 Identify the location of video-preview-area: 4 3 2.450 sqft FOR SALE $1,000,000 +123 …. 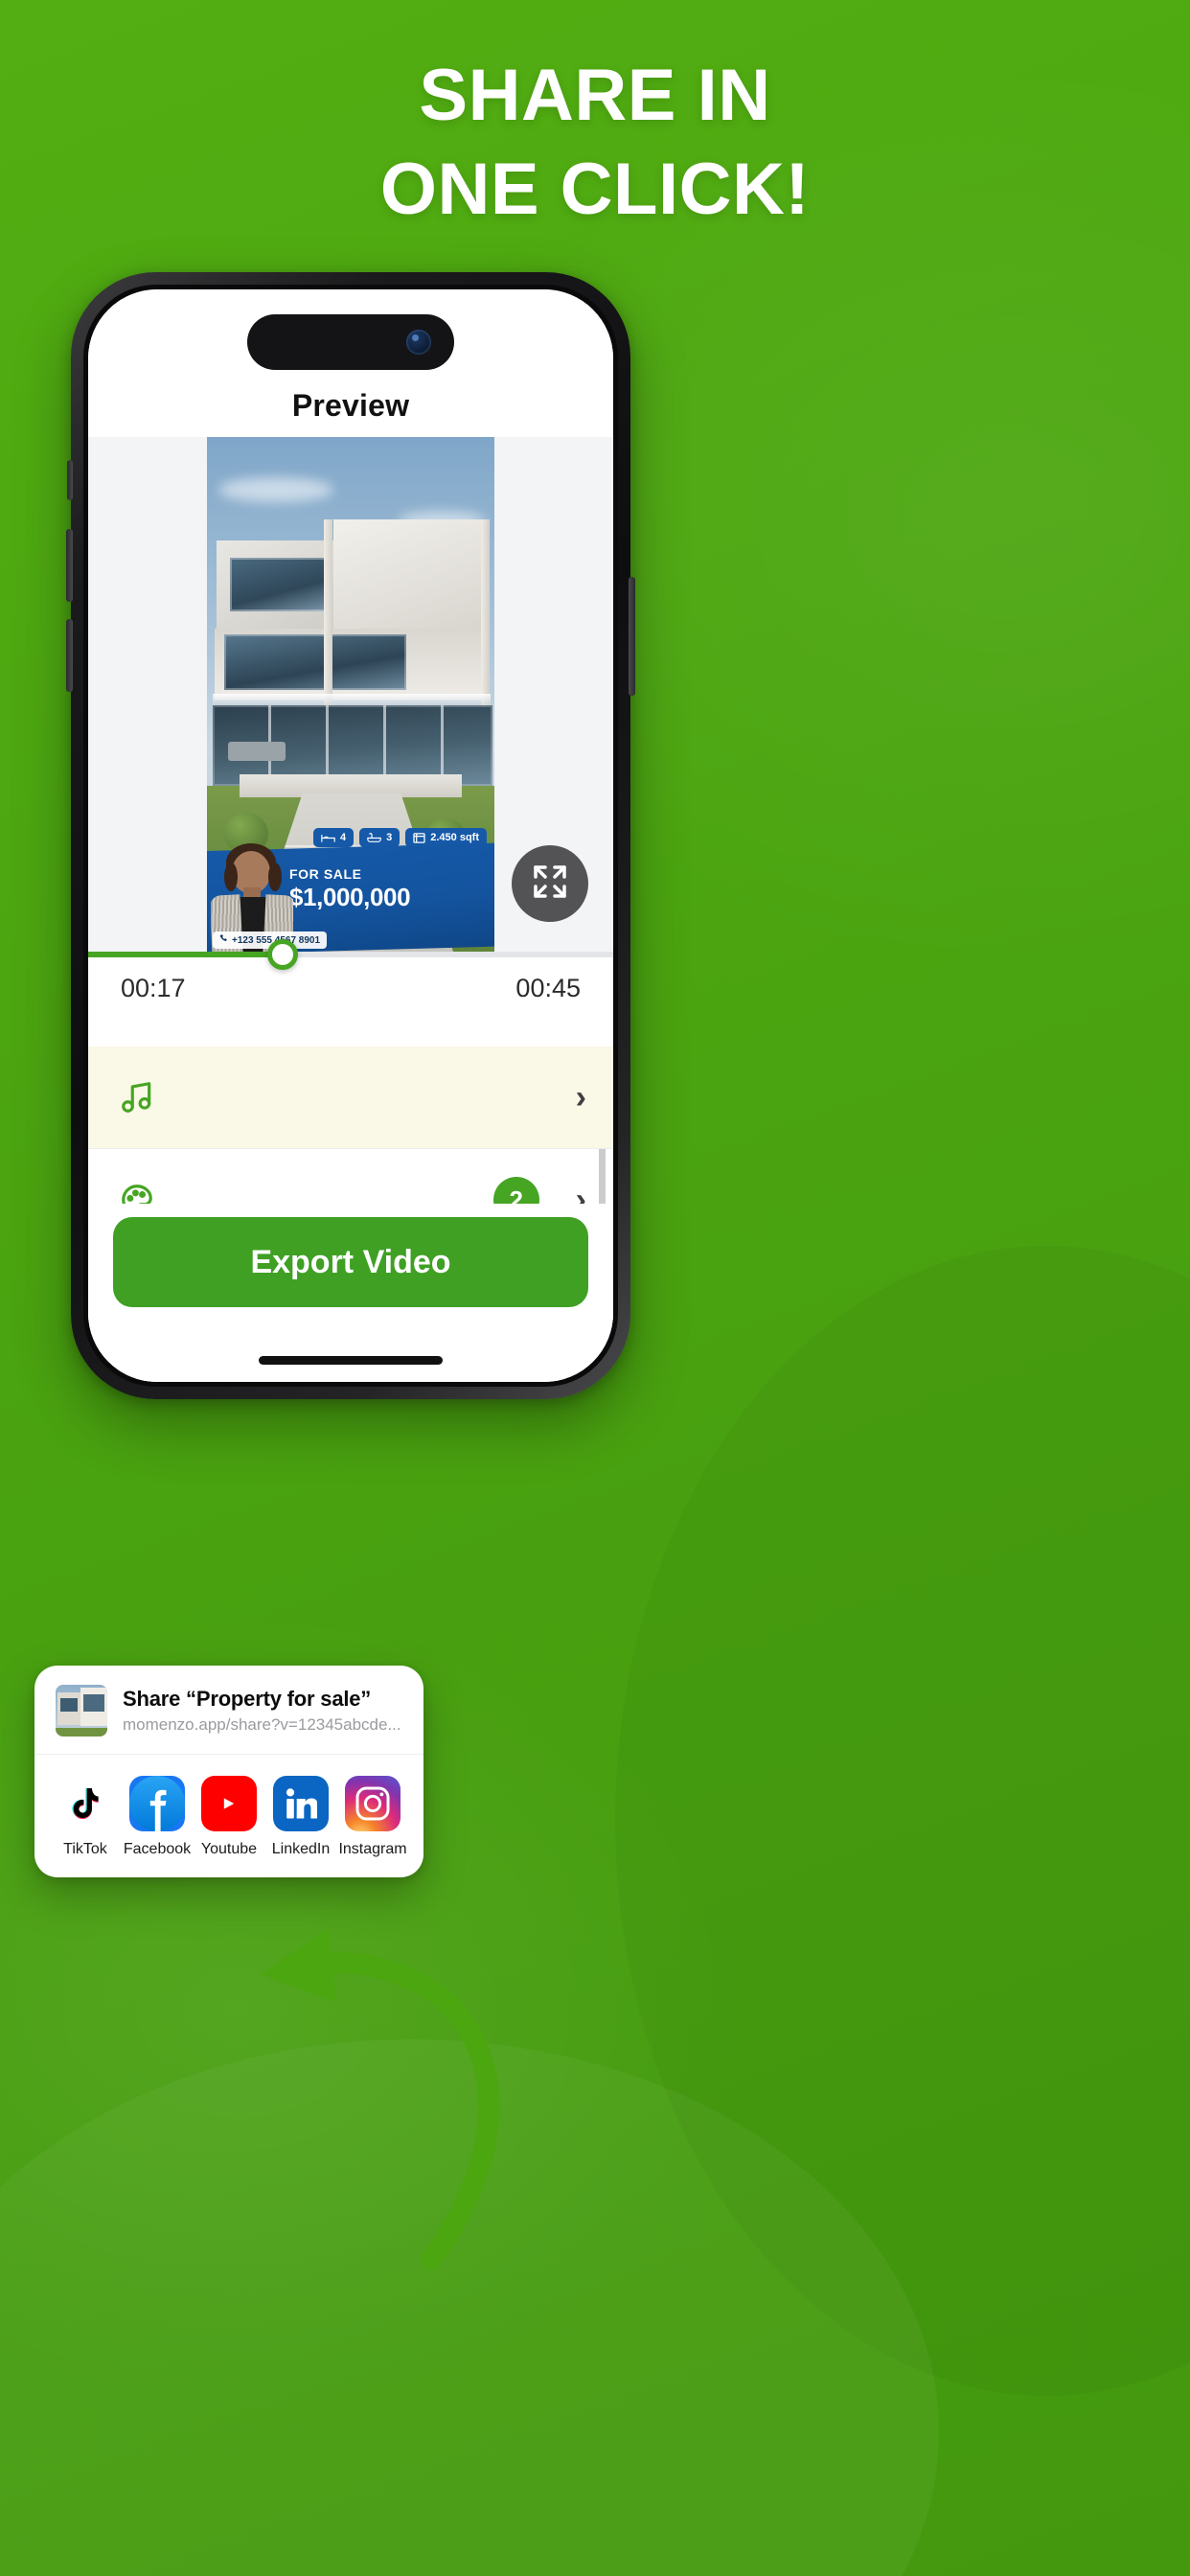
(350, 695).